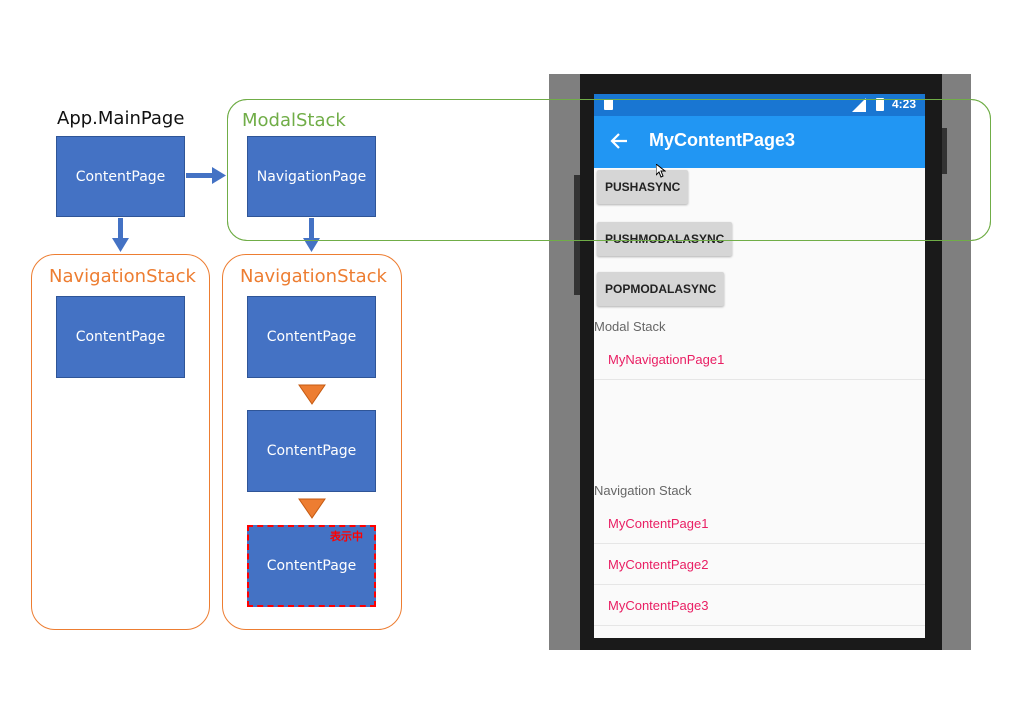 This screenshot has width=1024, height=724. What do you see at coordinates (880, 104) in the screenshot?
I see `battery-icon` at bounding box center [880, 104].